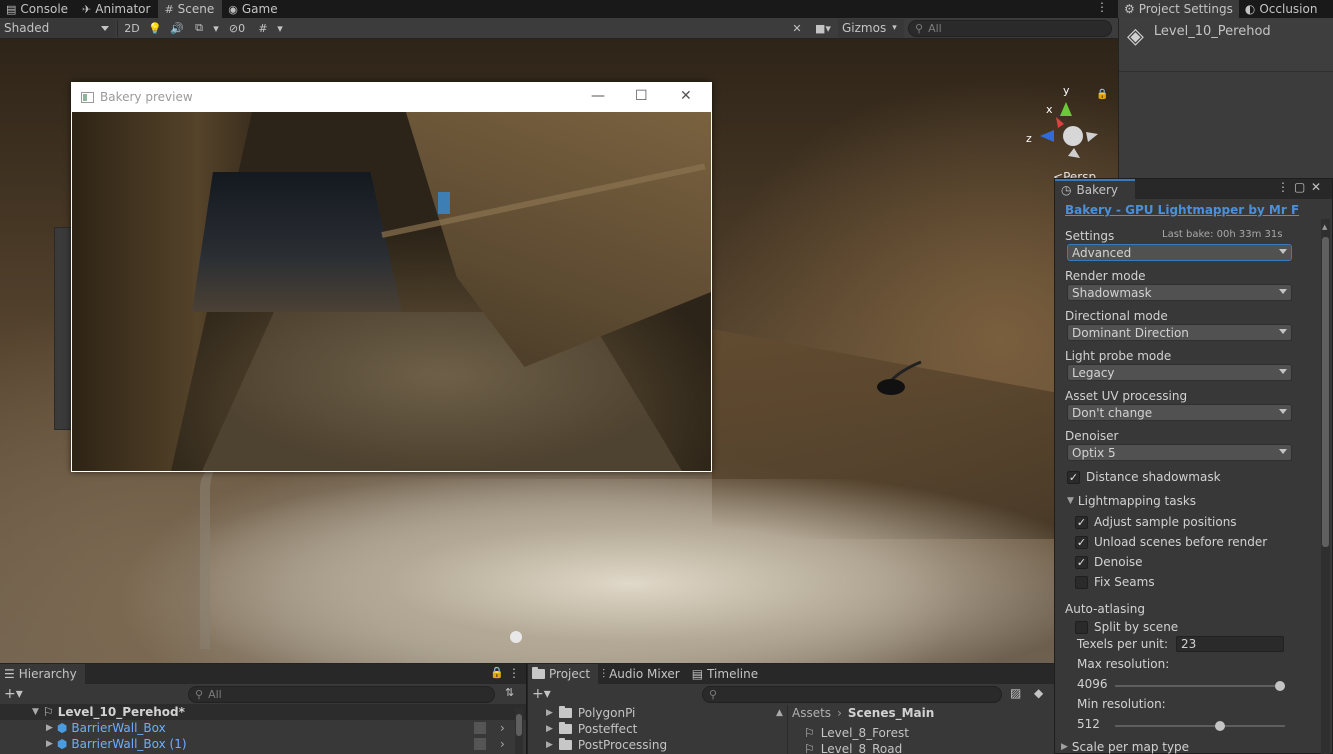 This screenshot has width=1333, height=754. I want to click on tab-bakery: ◷ Bakery, so click(1095, 189).